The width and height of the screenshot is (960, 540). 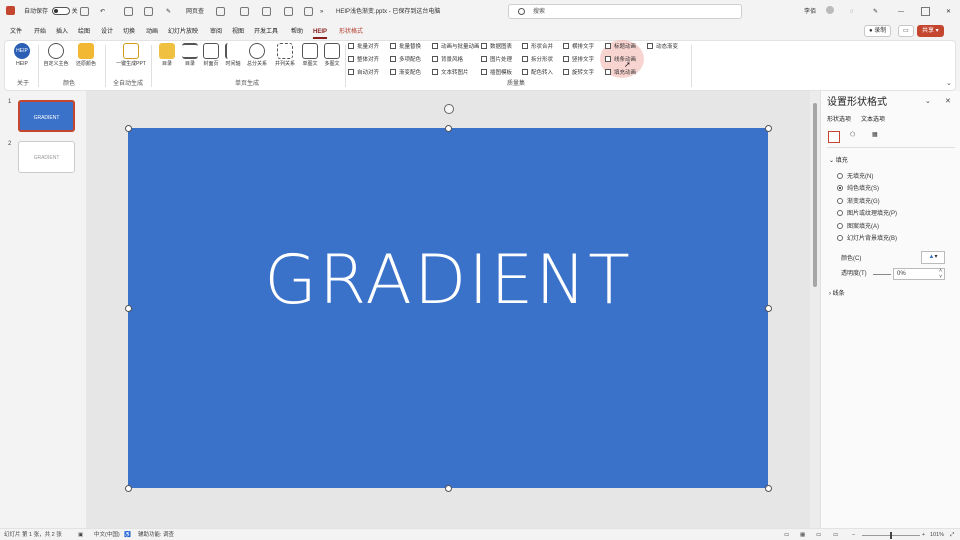 What do you see at coordinates (815, 195) in the screenshot?
I see `scrollbar-thumb` at bounding box center [815, 195].